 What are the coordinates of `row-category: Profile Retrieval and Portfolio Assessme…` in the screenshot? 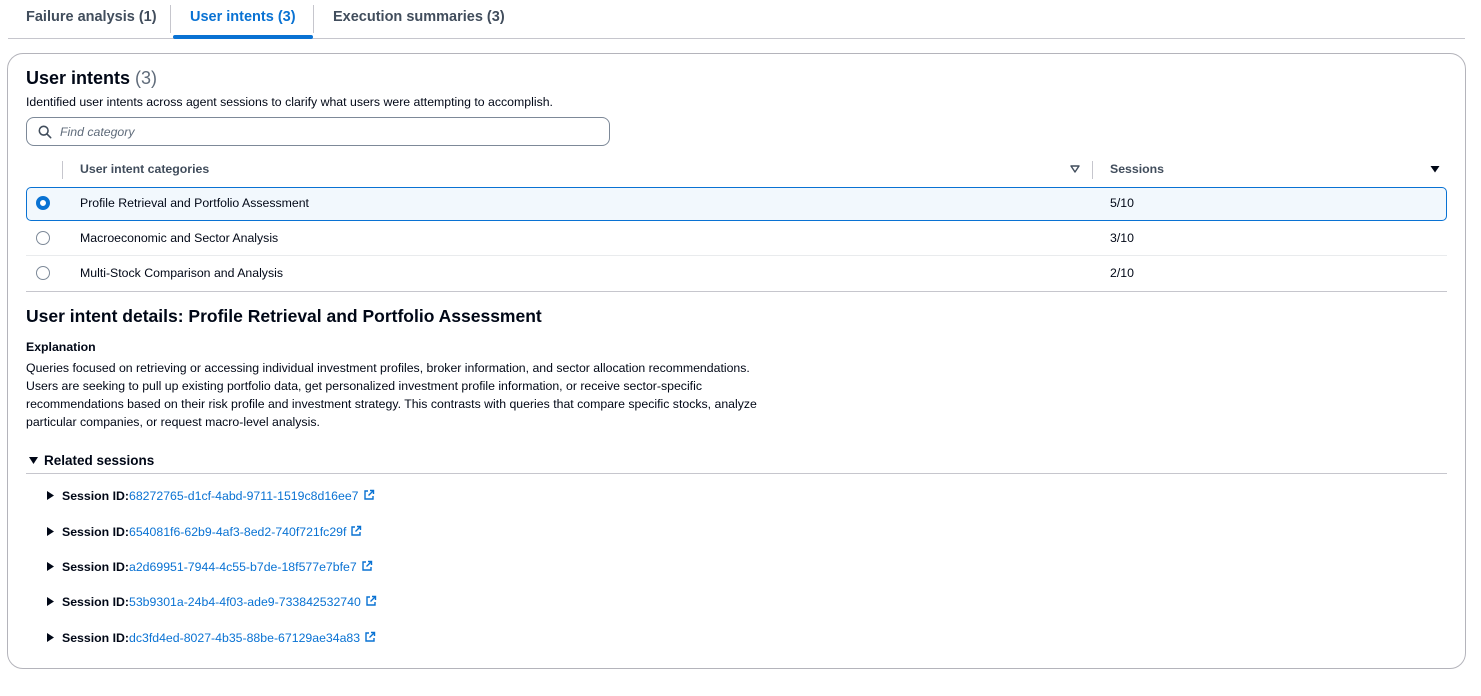 It's located at (194, 203).